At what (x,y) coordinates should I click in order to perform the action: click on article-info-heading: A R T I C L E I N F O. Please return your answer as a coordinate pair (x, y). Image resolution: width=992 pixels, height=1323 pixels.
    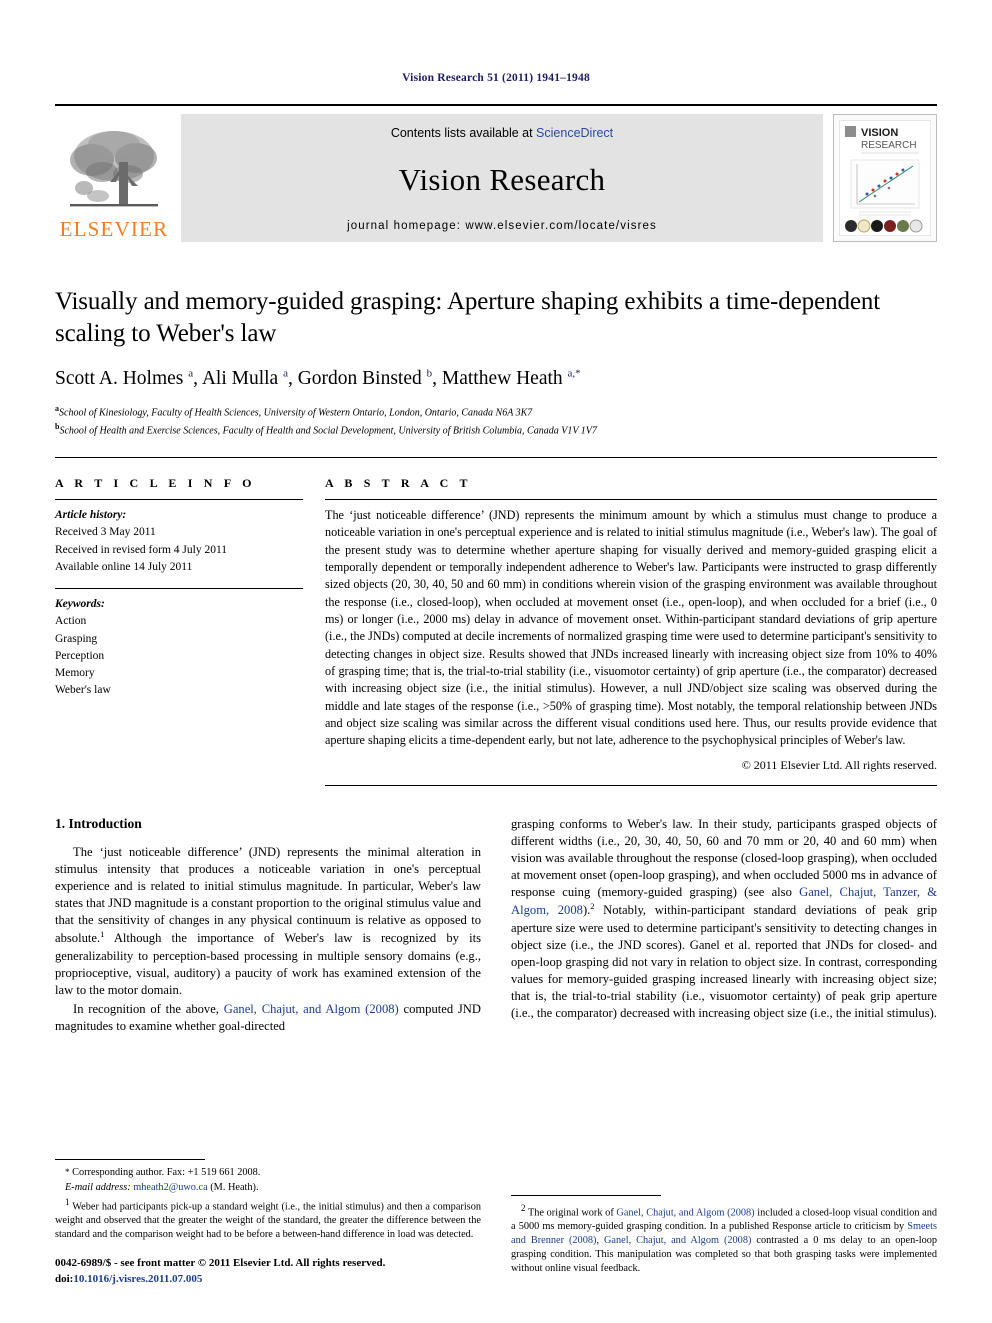
    Looking at the image, I should click on (155, 483).